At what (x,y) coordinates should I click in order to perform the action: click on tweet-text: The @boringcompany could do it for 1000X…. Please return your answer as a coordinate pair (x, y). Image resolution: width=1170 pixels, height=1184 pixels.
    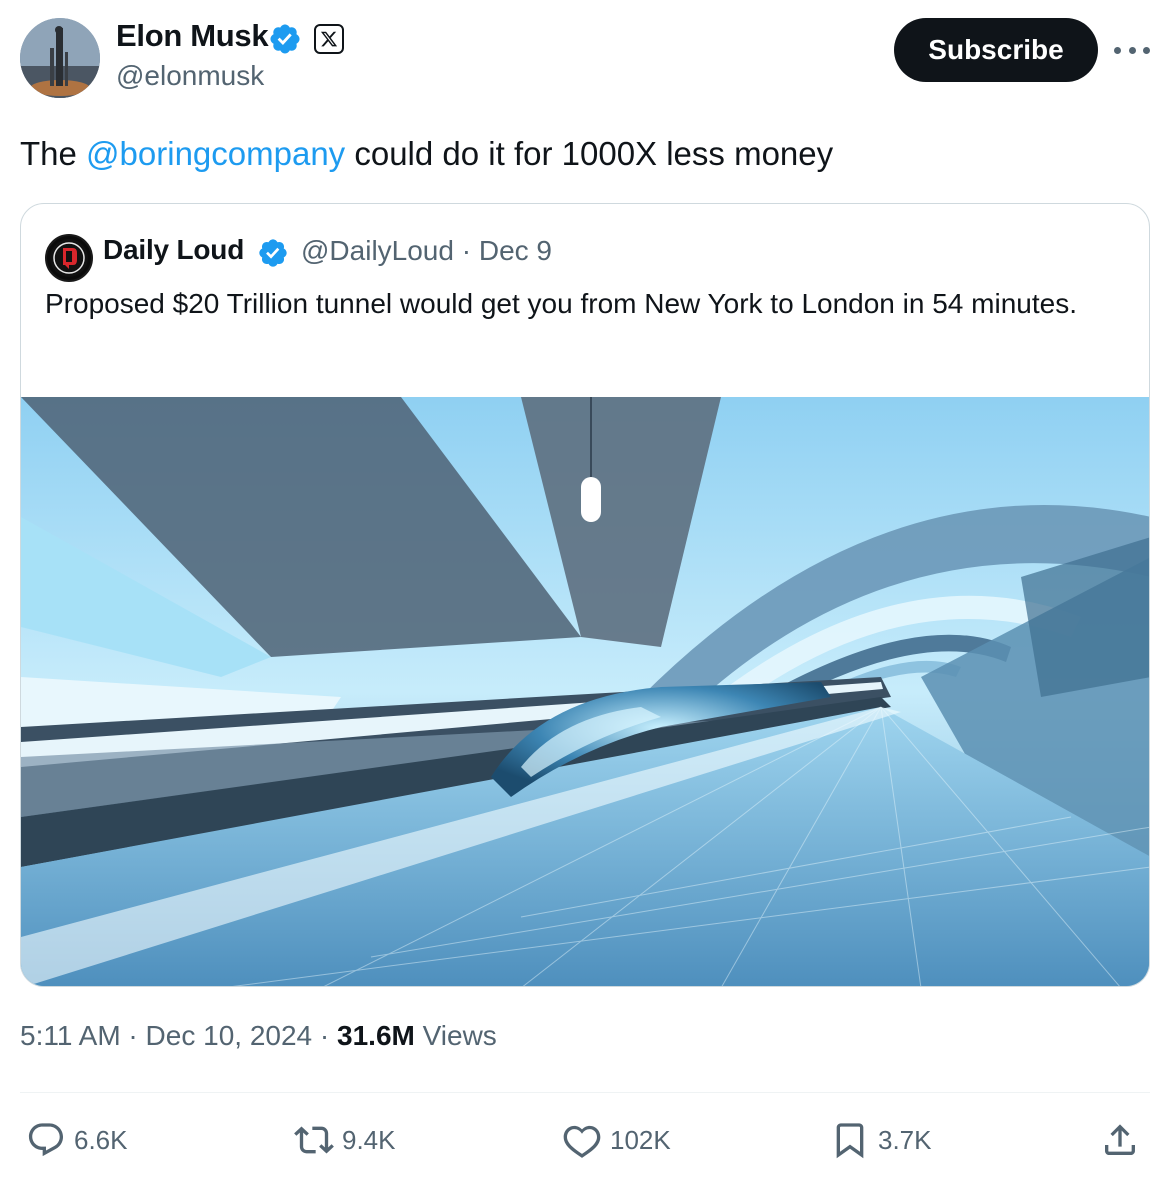
    Looking at the image, I should click on (426, 154).